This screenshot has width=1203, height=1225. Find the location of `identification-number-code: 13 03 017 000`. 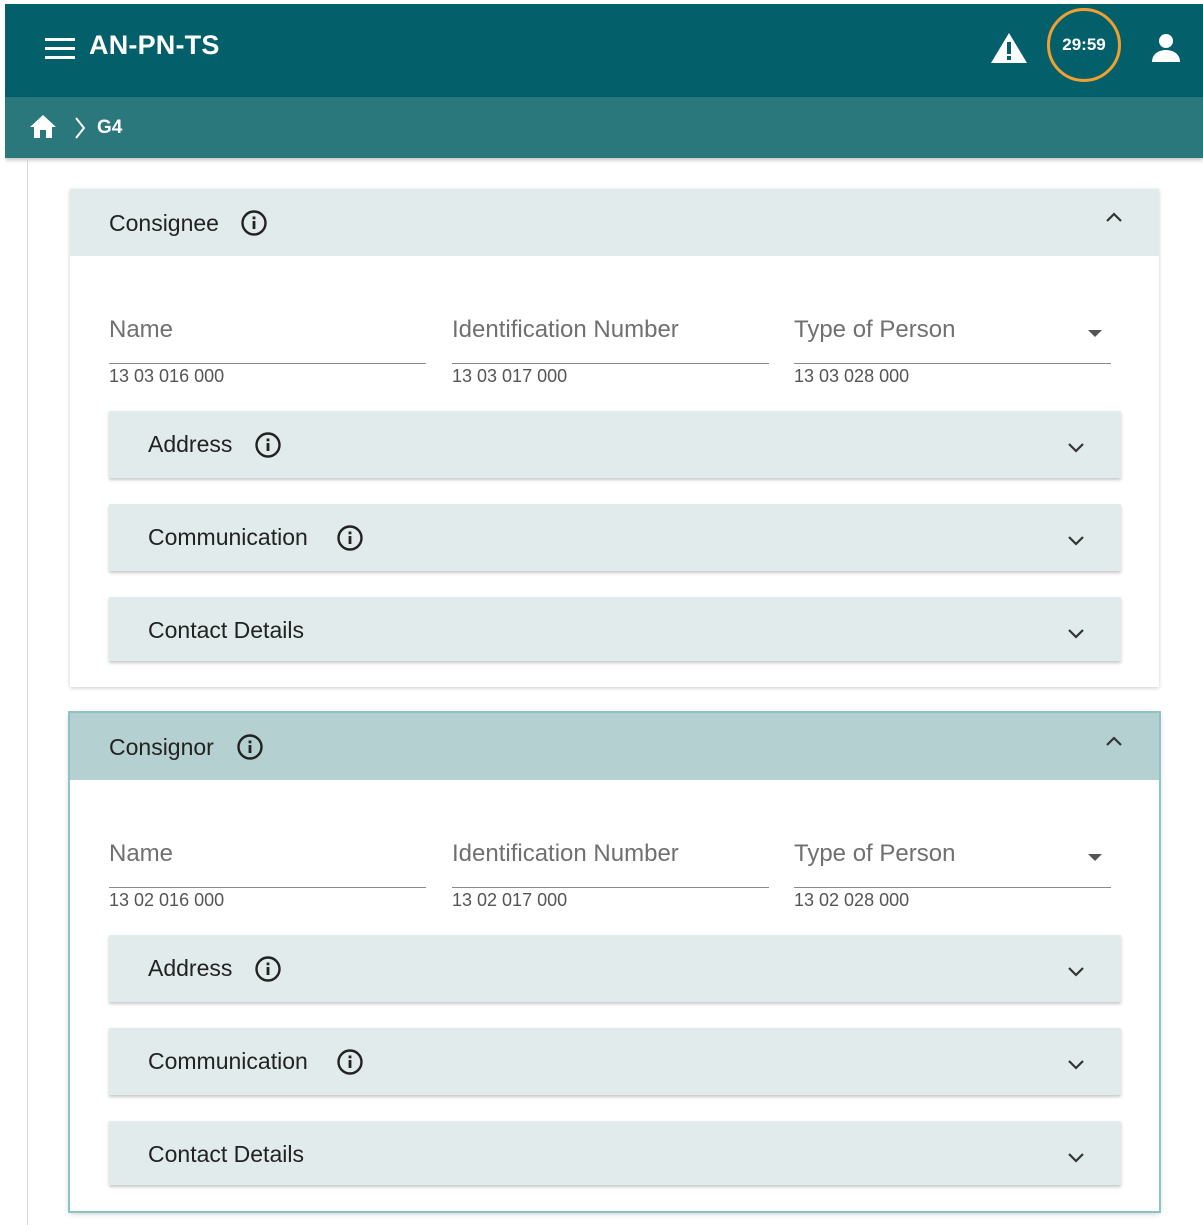

identification-number-code: 13 03 017 000 is located at coordinates (510, 376).